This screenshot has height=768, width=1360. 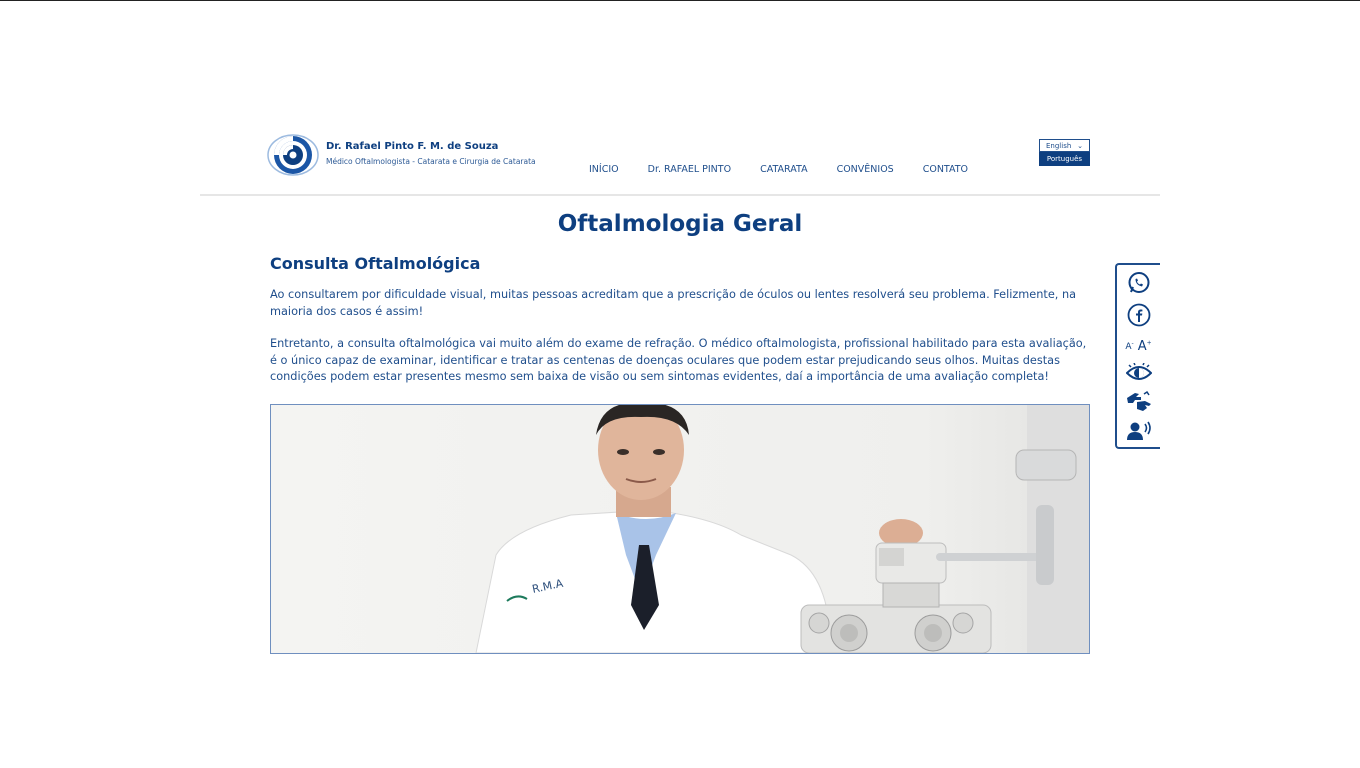 I want to click on facebook-icon, so click(x=1138, y=315).